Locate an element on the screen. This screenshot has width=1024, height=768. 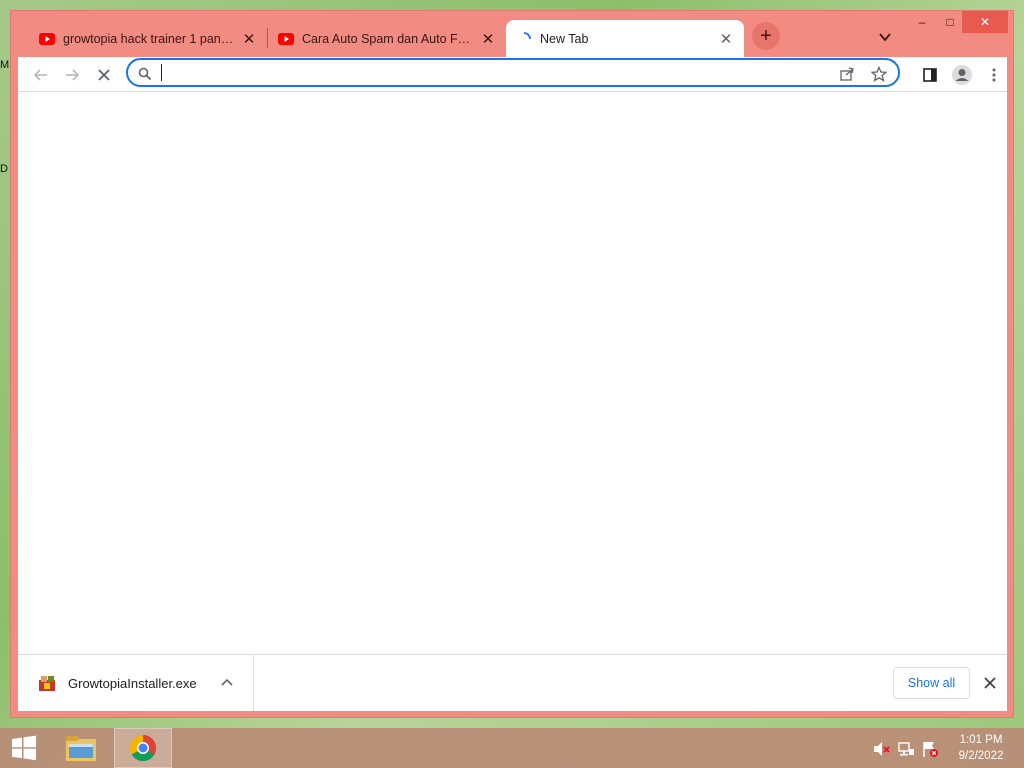
loading-spinner-icon is located at coordinates (527, 35).